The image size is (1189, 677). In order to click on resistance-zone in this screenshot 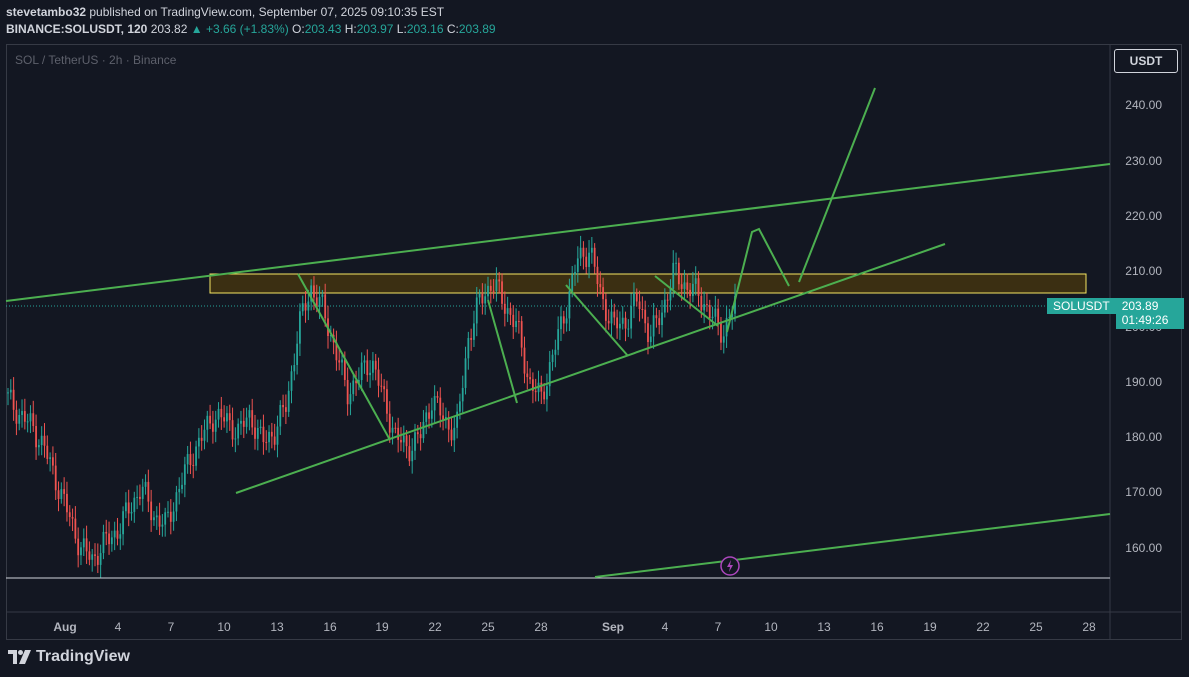, I will do `click(648, 283)`.